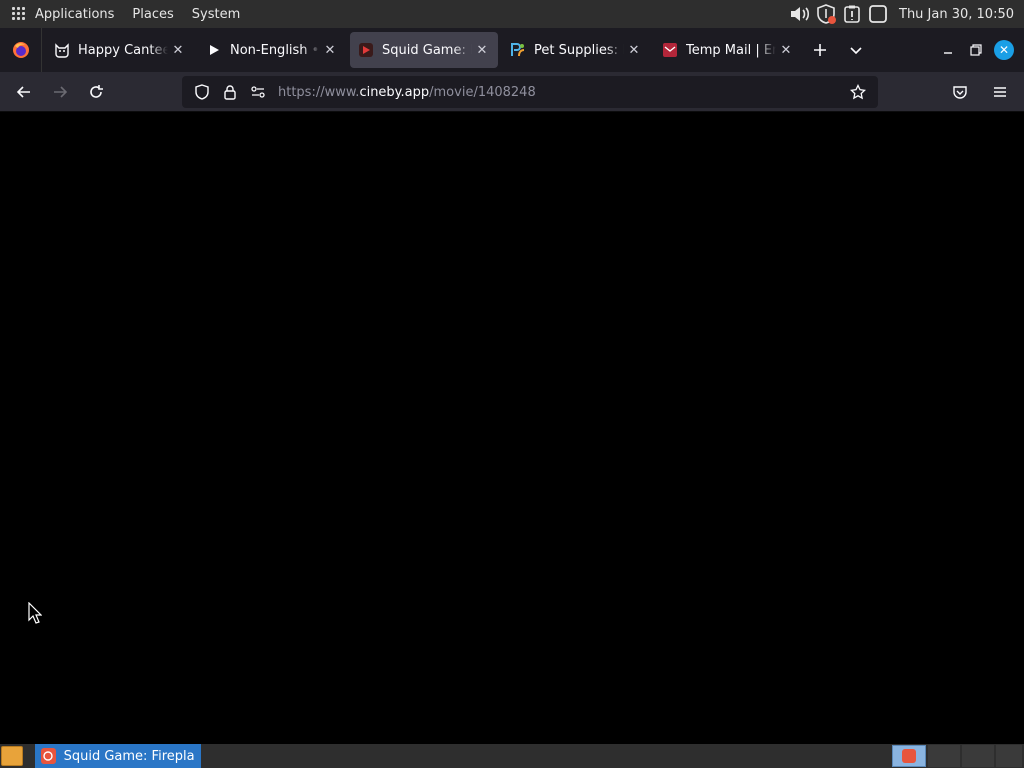 The height and width of the screenshot is (768, 1024). What do you see at coordinates (976, 50) in the screenshot?
I see `restore-icon` at bounding box center [976, 50].